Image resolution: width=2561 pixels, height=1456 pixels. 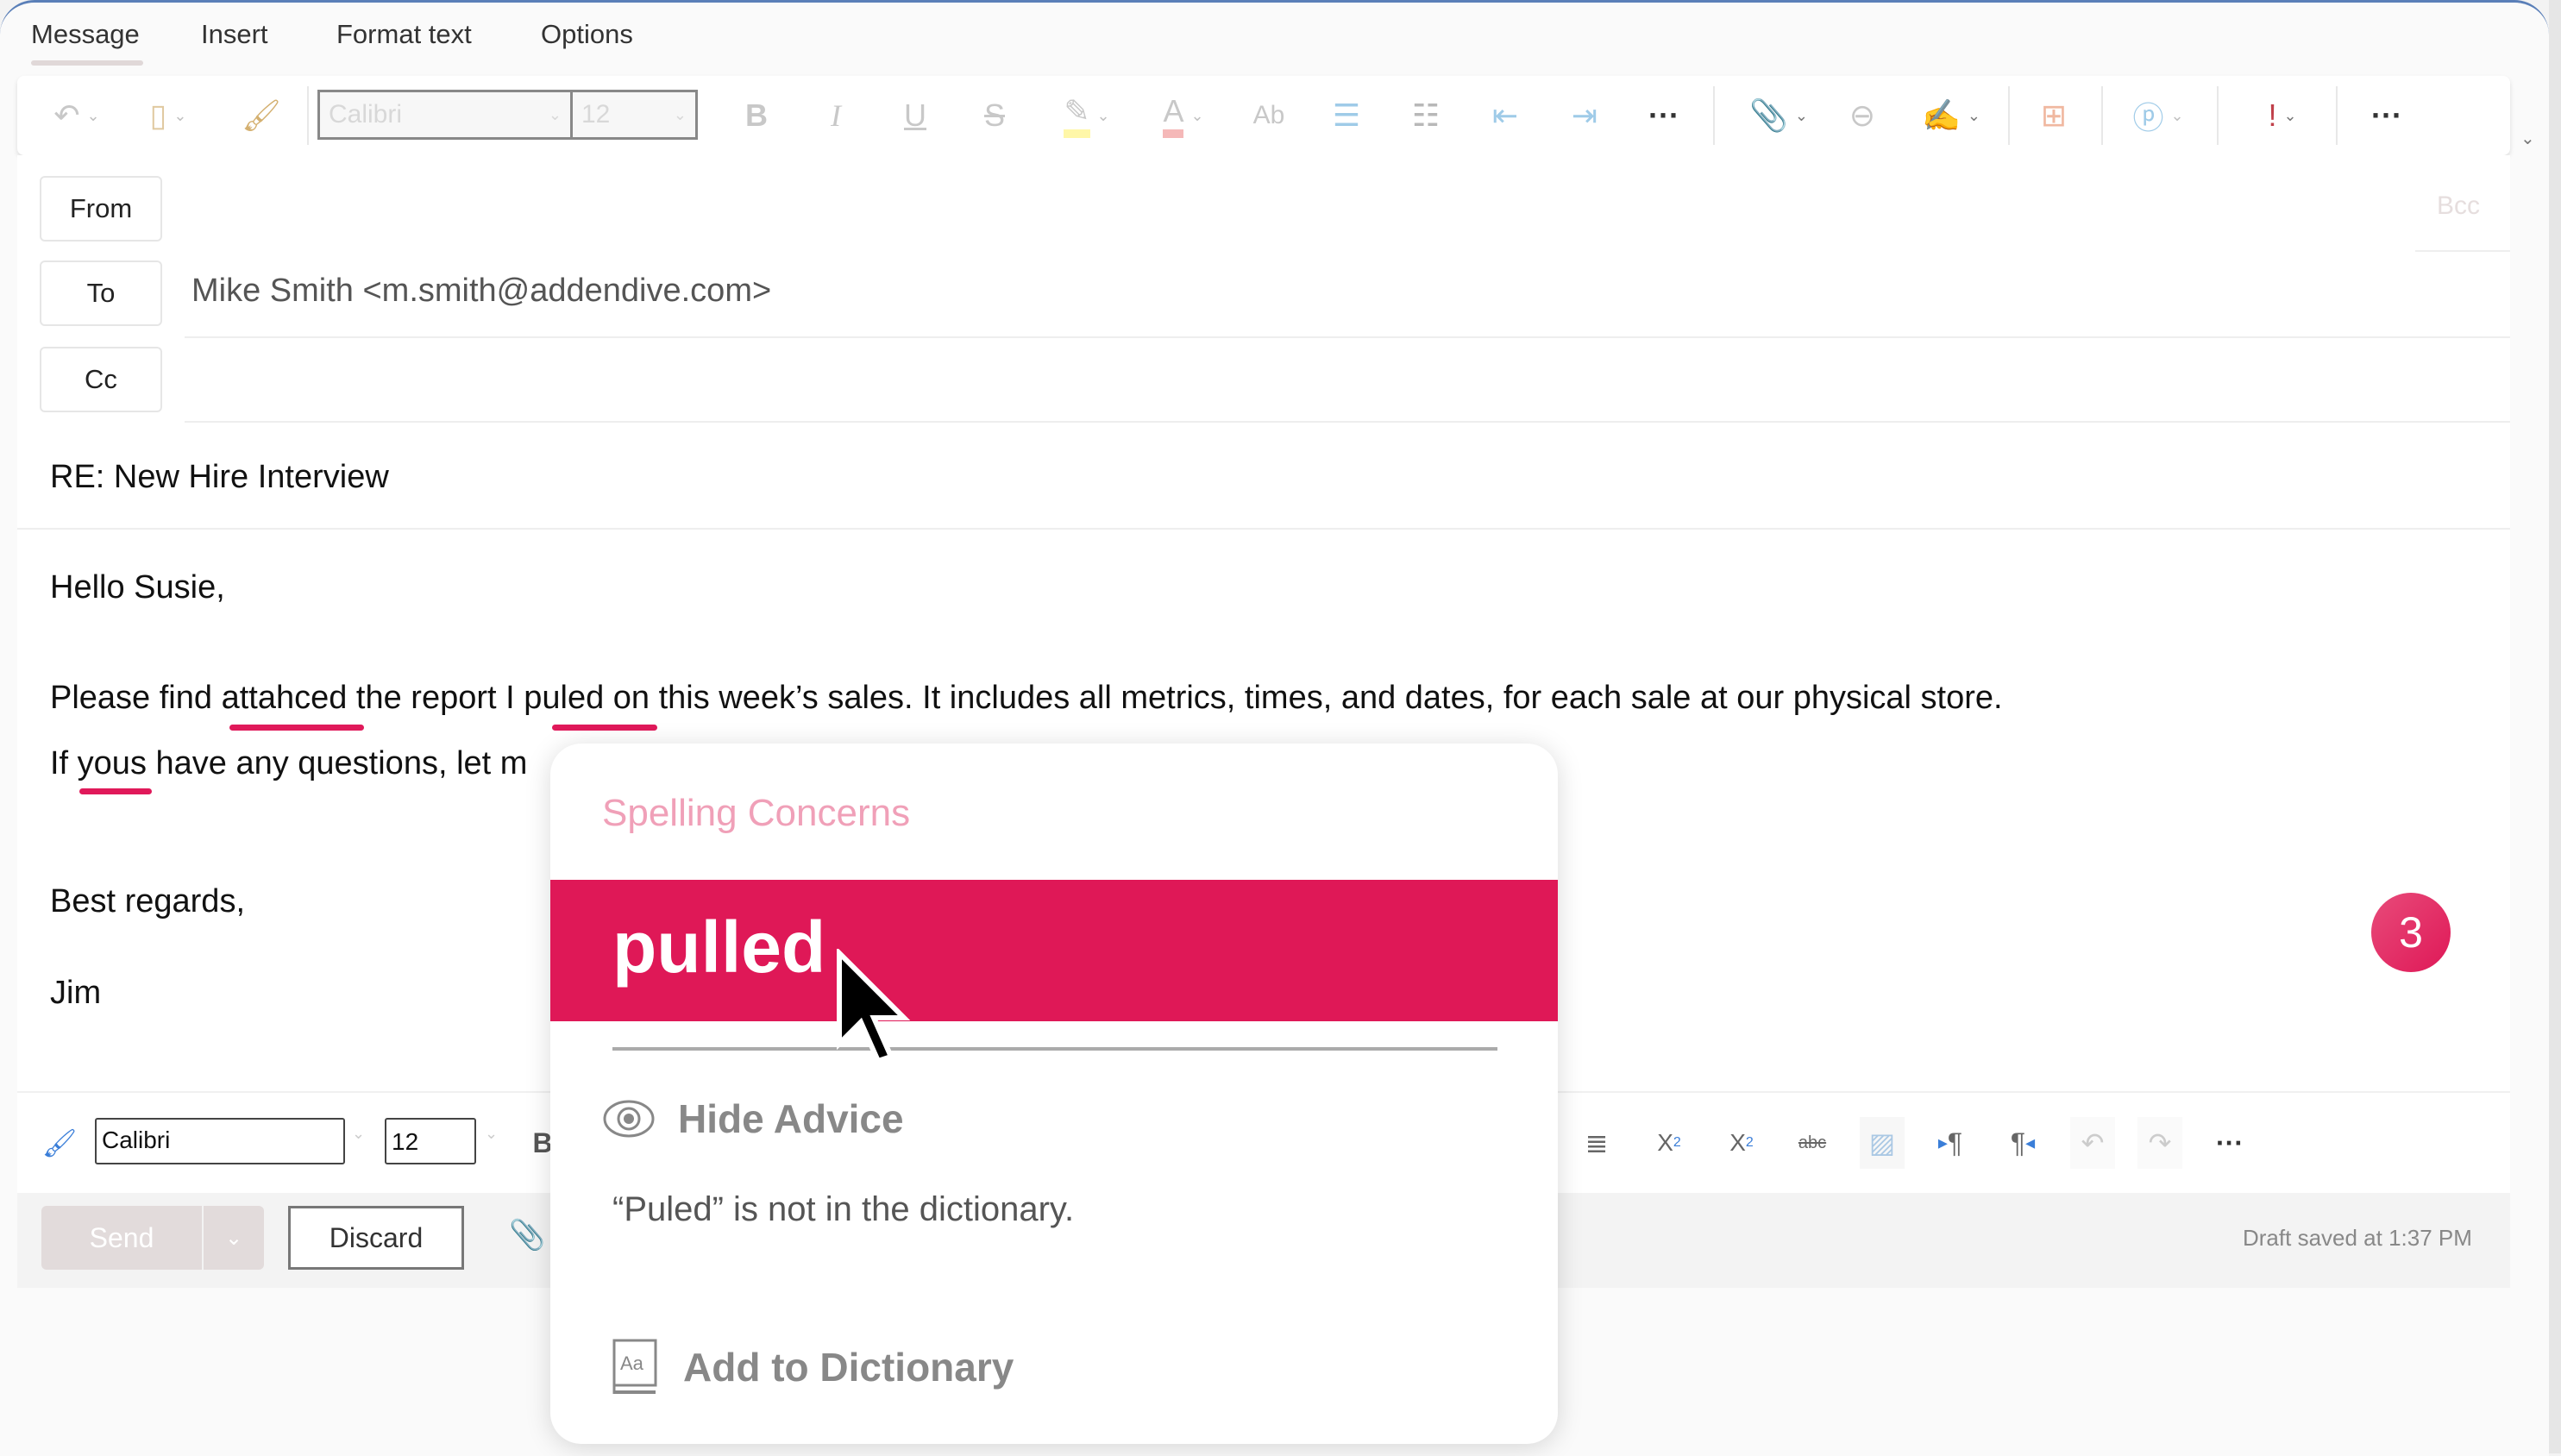 I want to click on mouse-cursor-icon, so click(x=874, y=1007).